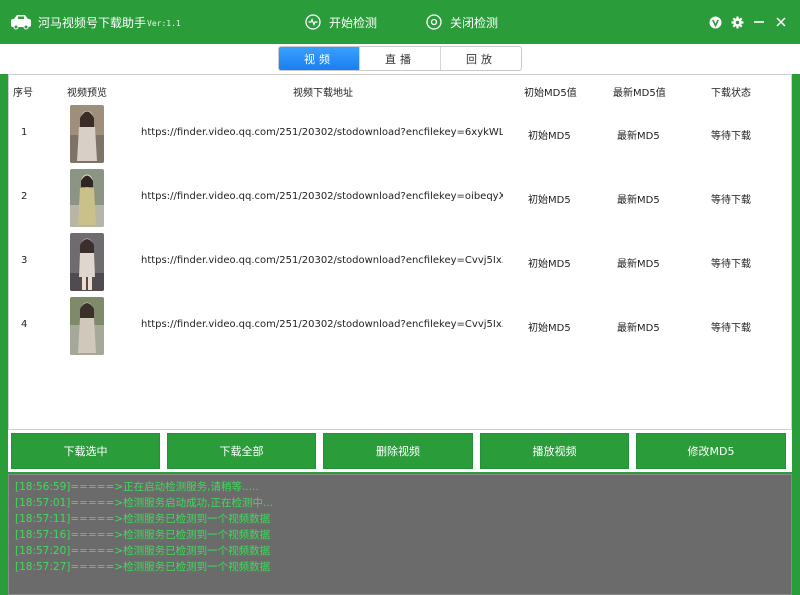 This screenshot has width=800, height=595. What do you see at coordinates (87, 93) in the screenshot?
I see `header-preview: 视频预览` at bounding box center [87, 93].